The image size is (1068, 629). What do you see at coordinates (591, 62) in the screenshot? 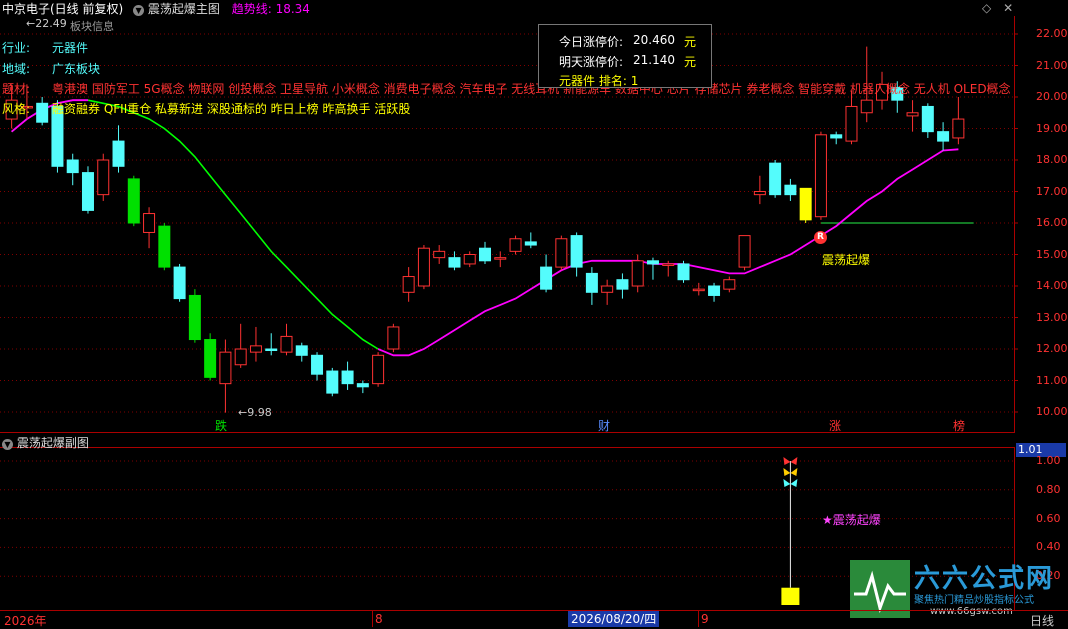
I see `tomorrow-limit-label: 明天涨停价:` at bounding box center [591, 62].